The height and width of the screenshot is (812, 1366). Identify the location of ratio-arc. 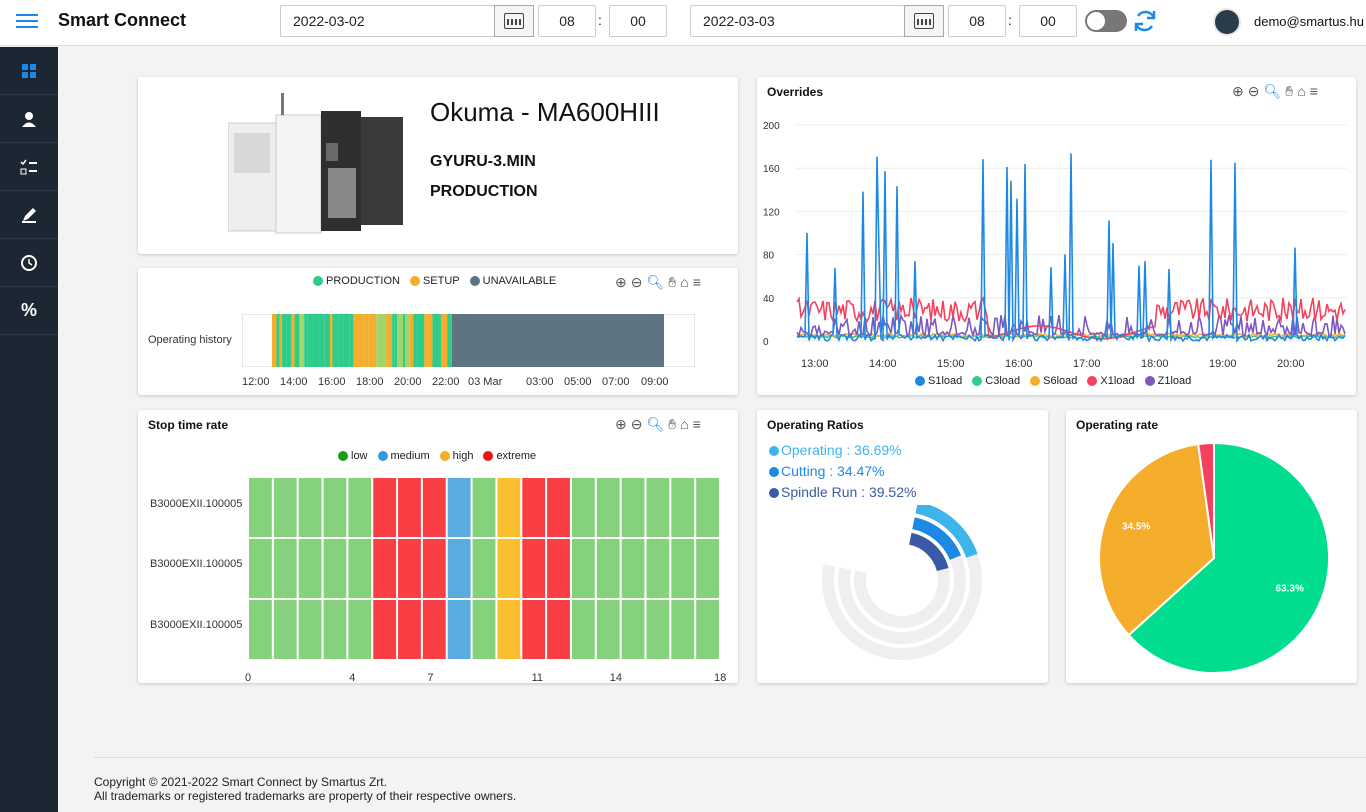
(928, 552).